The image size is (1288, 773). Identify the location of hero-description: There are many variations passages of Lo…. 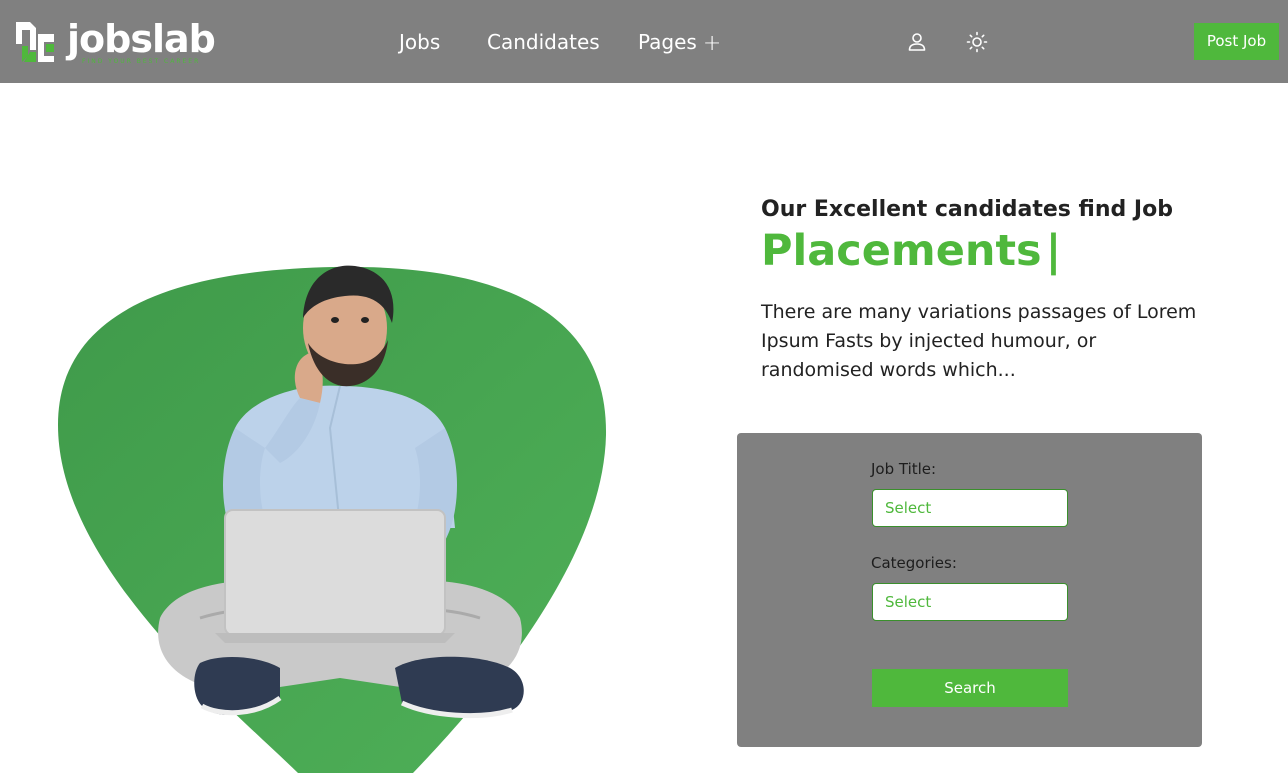
(979, 341).